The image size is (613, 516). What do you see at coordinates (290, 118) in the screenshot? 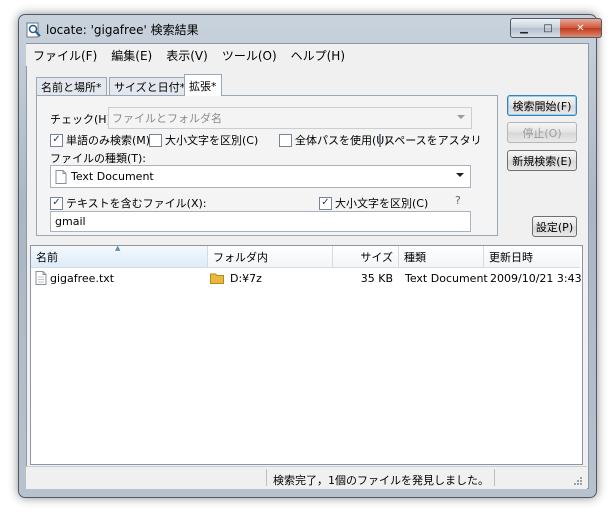
I see `check-dropdown: ファイルとフォルダ名` at bounding box center [290, 118].